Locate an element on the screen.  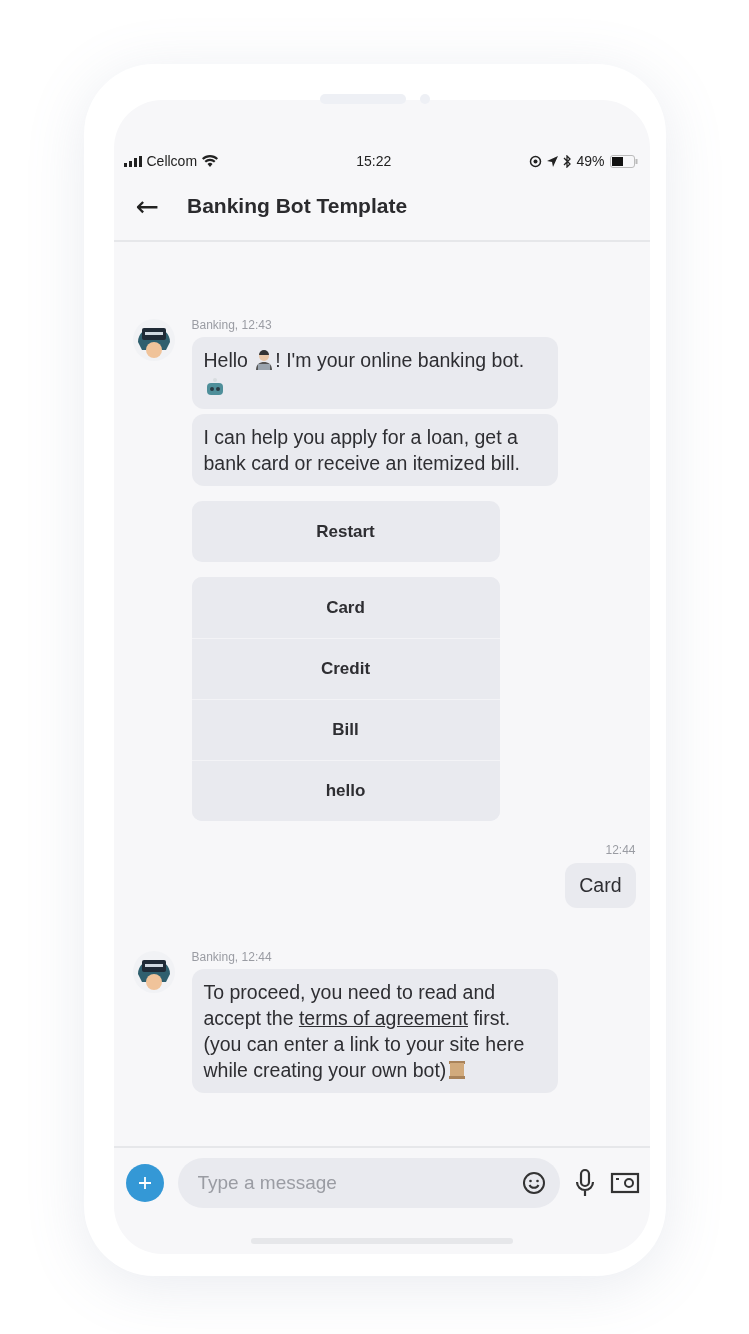
clock-time: 15:22 is located at coordinates (374, 161).